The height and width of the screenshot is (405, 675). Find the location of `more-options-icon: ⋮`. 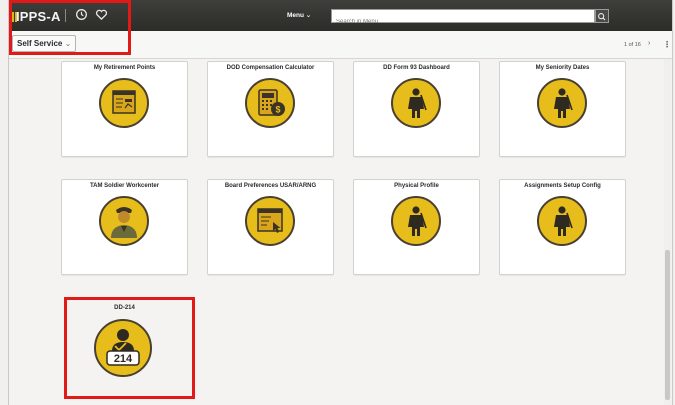

more-options-icon: ⋮ is located at coordinates (667, 44).